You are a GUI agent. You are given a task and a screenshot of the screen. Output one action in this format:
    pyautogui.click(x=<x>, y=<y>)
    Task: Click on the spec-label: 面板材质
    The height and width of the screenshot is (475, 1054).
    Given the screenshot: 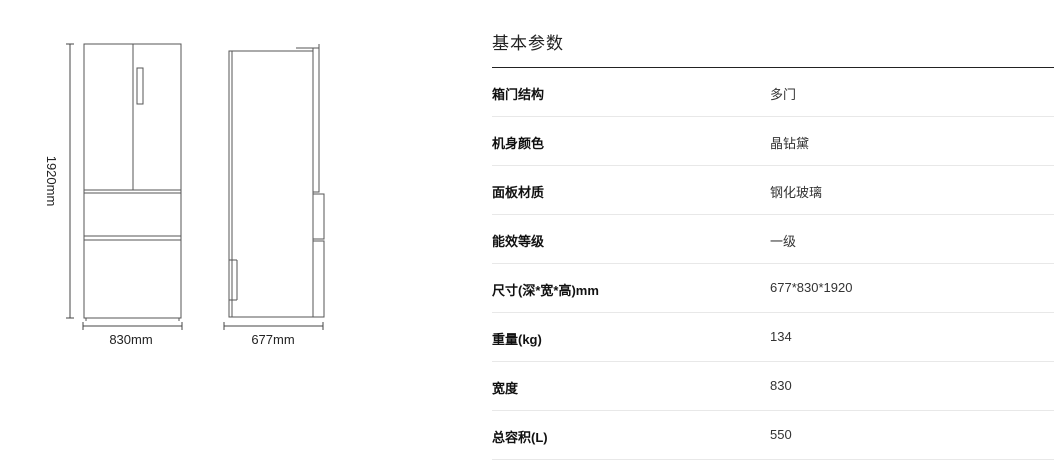 What is the action you would take?
    pyautogui.click(x=518, y=192)
    